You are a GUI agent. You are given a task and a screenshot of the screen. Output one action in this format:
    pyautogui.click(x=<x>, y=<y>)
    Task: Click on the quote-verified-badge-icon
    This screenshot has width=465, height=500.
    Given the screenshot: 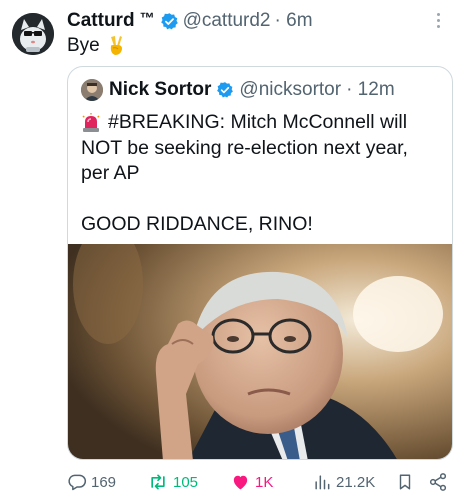 What is the action you would take?
    pyautogui.click(x=225, y=90)
    